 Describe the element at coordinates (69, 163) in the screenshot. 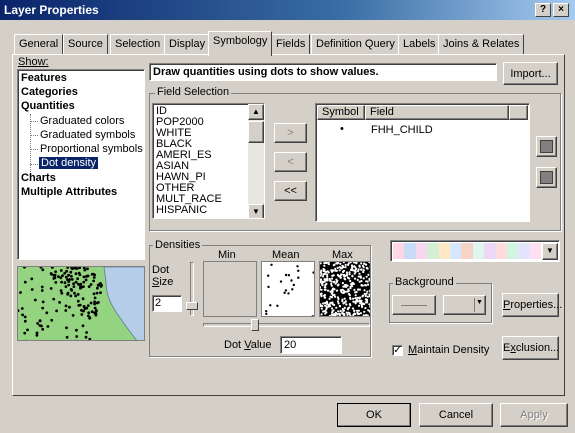

I see `show-item-dot-density: Dot density` at that location.